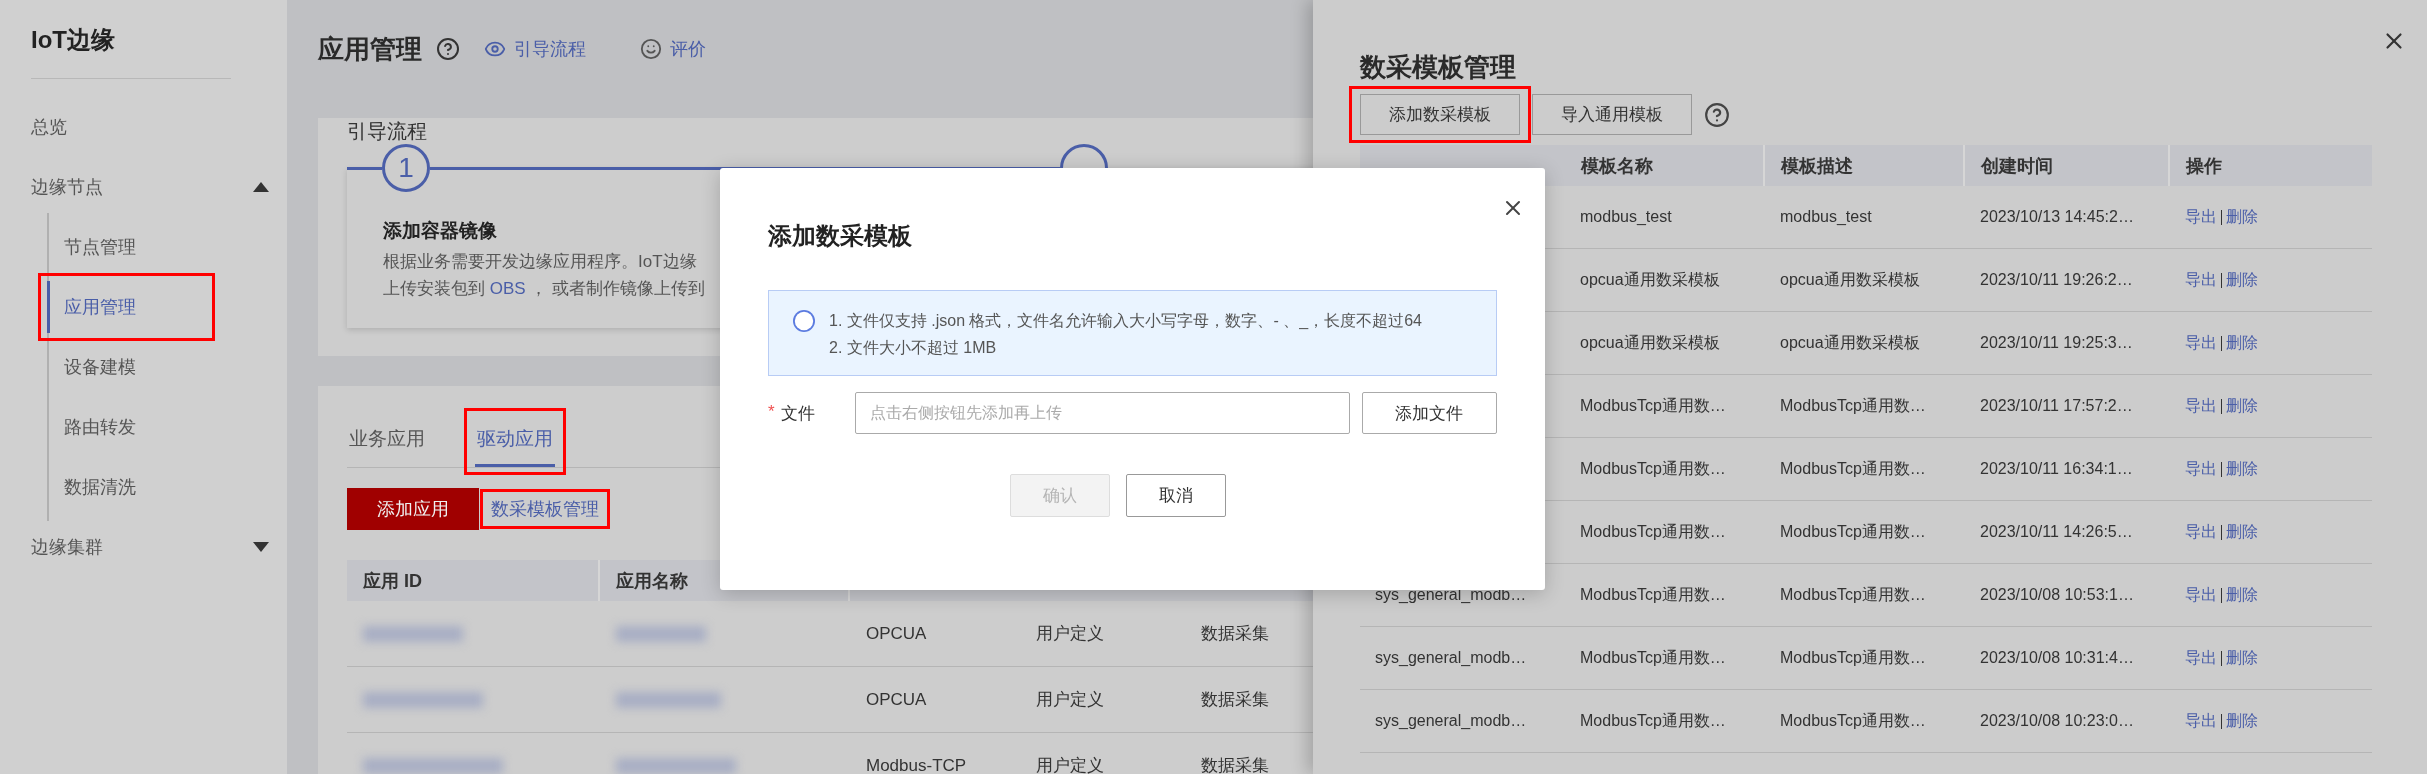 The image size is (2427, 774). Describe the element at coordinates (1438, 67) in the screenshot. I see `panel-title: 数采模板管理` at that location.